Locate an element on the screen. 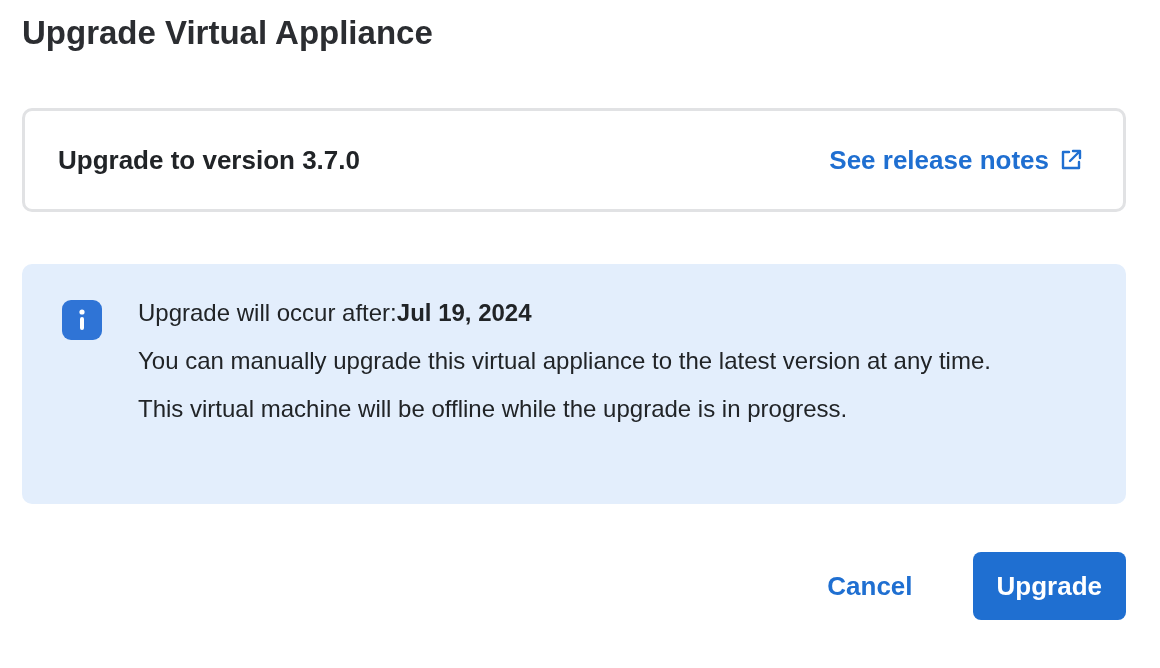  external-link-icon is located at coordinates (1071, 160).